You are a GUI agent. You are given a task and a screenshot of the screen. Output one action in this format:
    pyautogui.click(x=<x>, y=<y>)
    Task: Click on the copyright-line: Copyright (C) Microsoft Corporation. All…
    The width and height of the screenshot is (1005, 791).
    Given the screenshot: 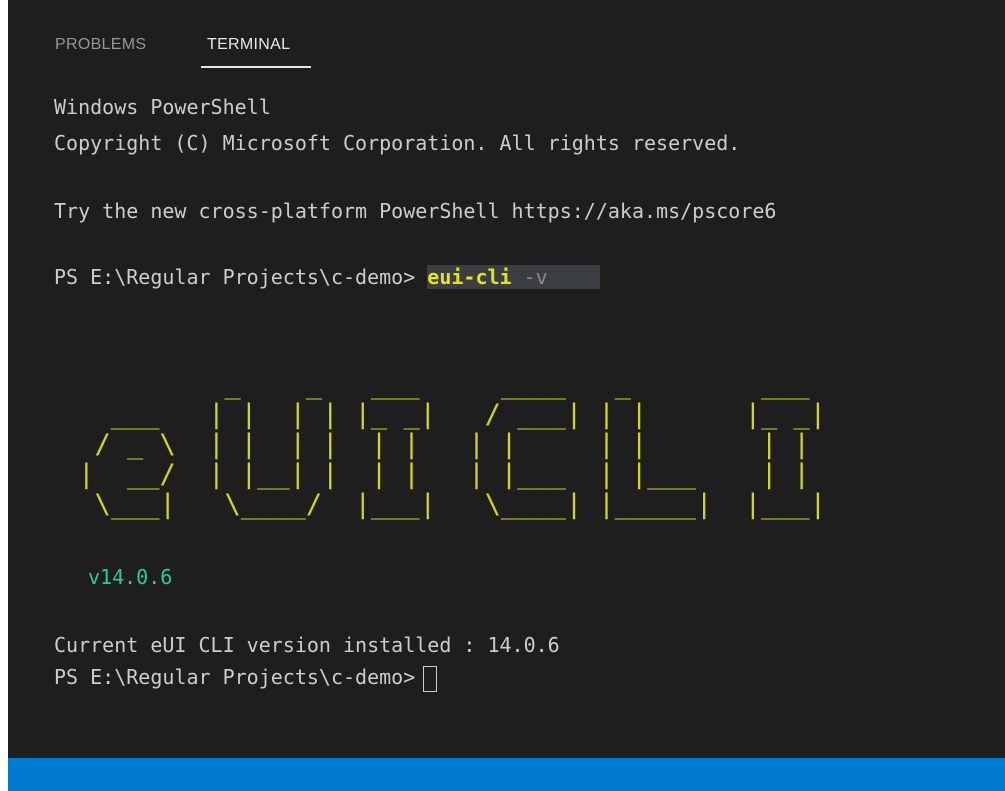 What is the action you would take?
    pyautogui.click(x=397, y=143)
    